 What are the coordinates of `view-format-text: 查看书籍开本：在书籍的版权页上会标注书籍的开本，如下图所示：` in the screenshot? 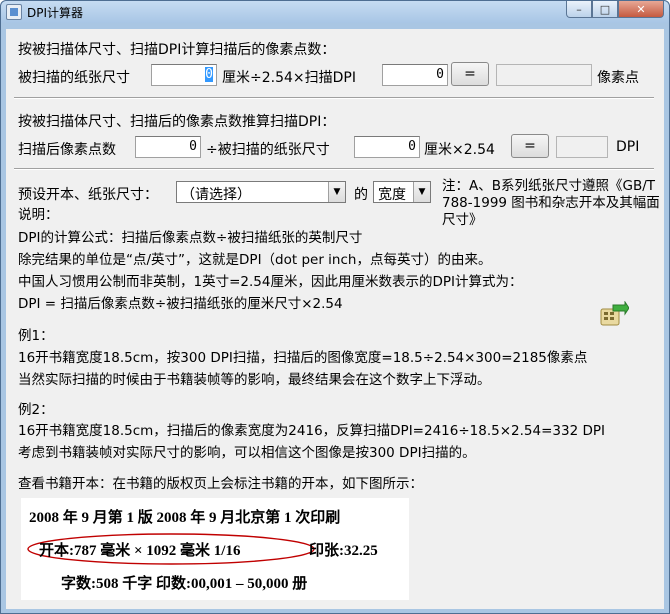 It's located at (220, 484).